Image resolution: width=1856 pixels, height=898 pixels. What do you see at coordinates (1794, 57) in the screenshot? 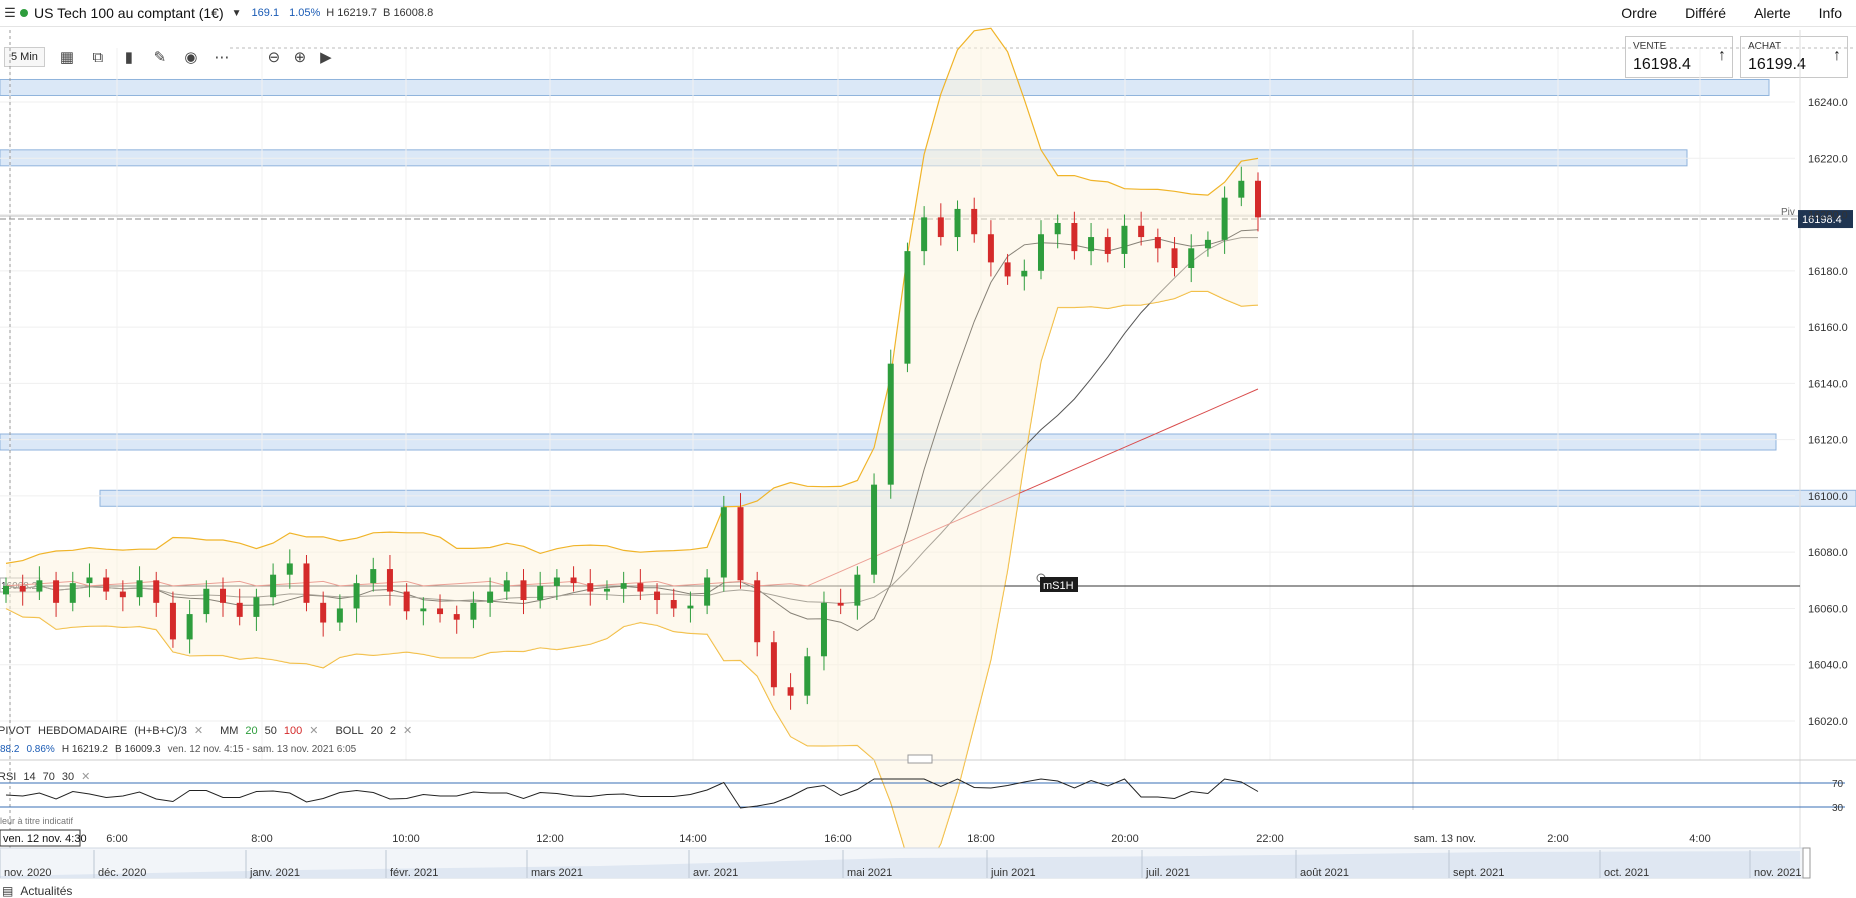
I see `buy-price-box: ACHAT 16199.4 ↑` at bounding box center [1794, 57].